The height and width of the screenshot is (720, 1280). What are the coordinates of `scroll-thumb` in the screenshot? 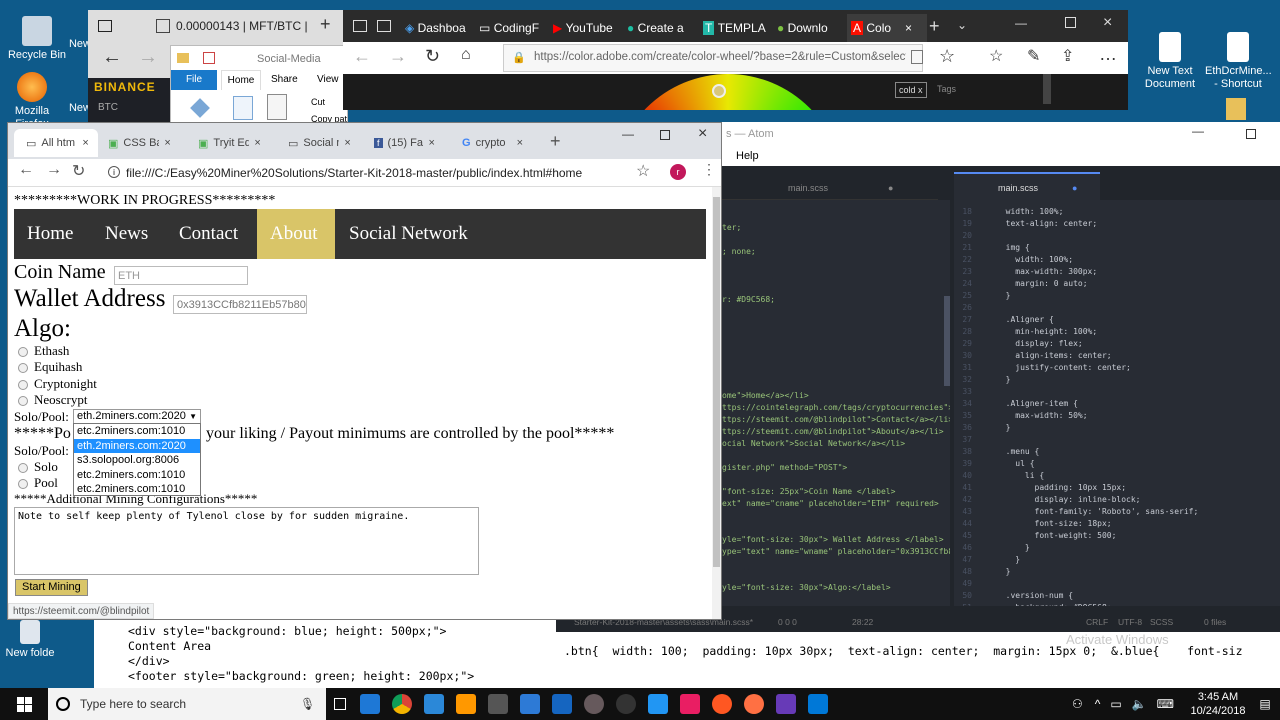 It's located at (716, 382).